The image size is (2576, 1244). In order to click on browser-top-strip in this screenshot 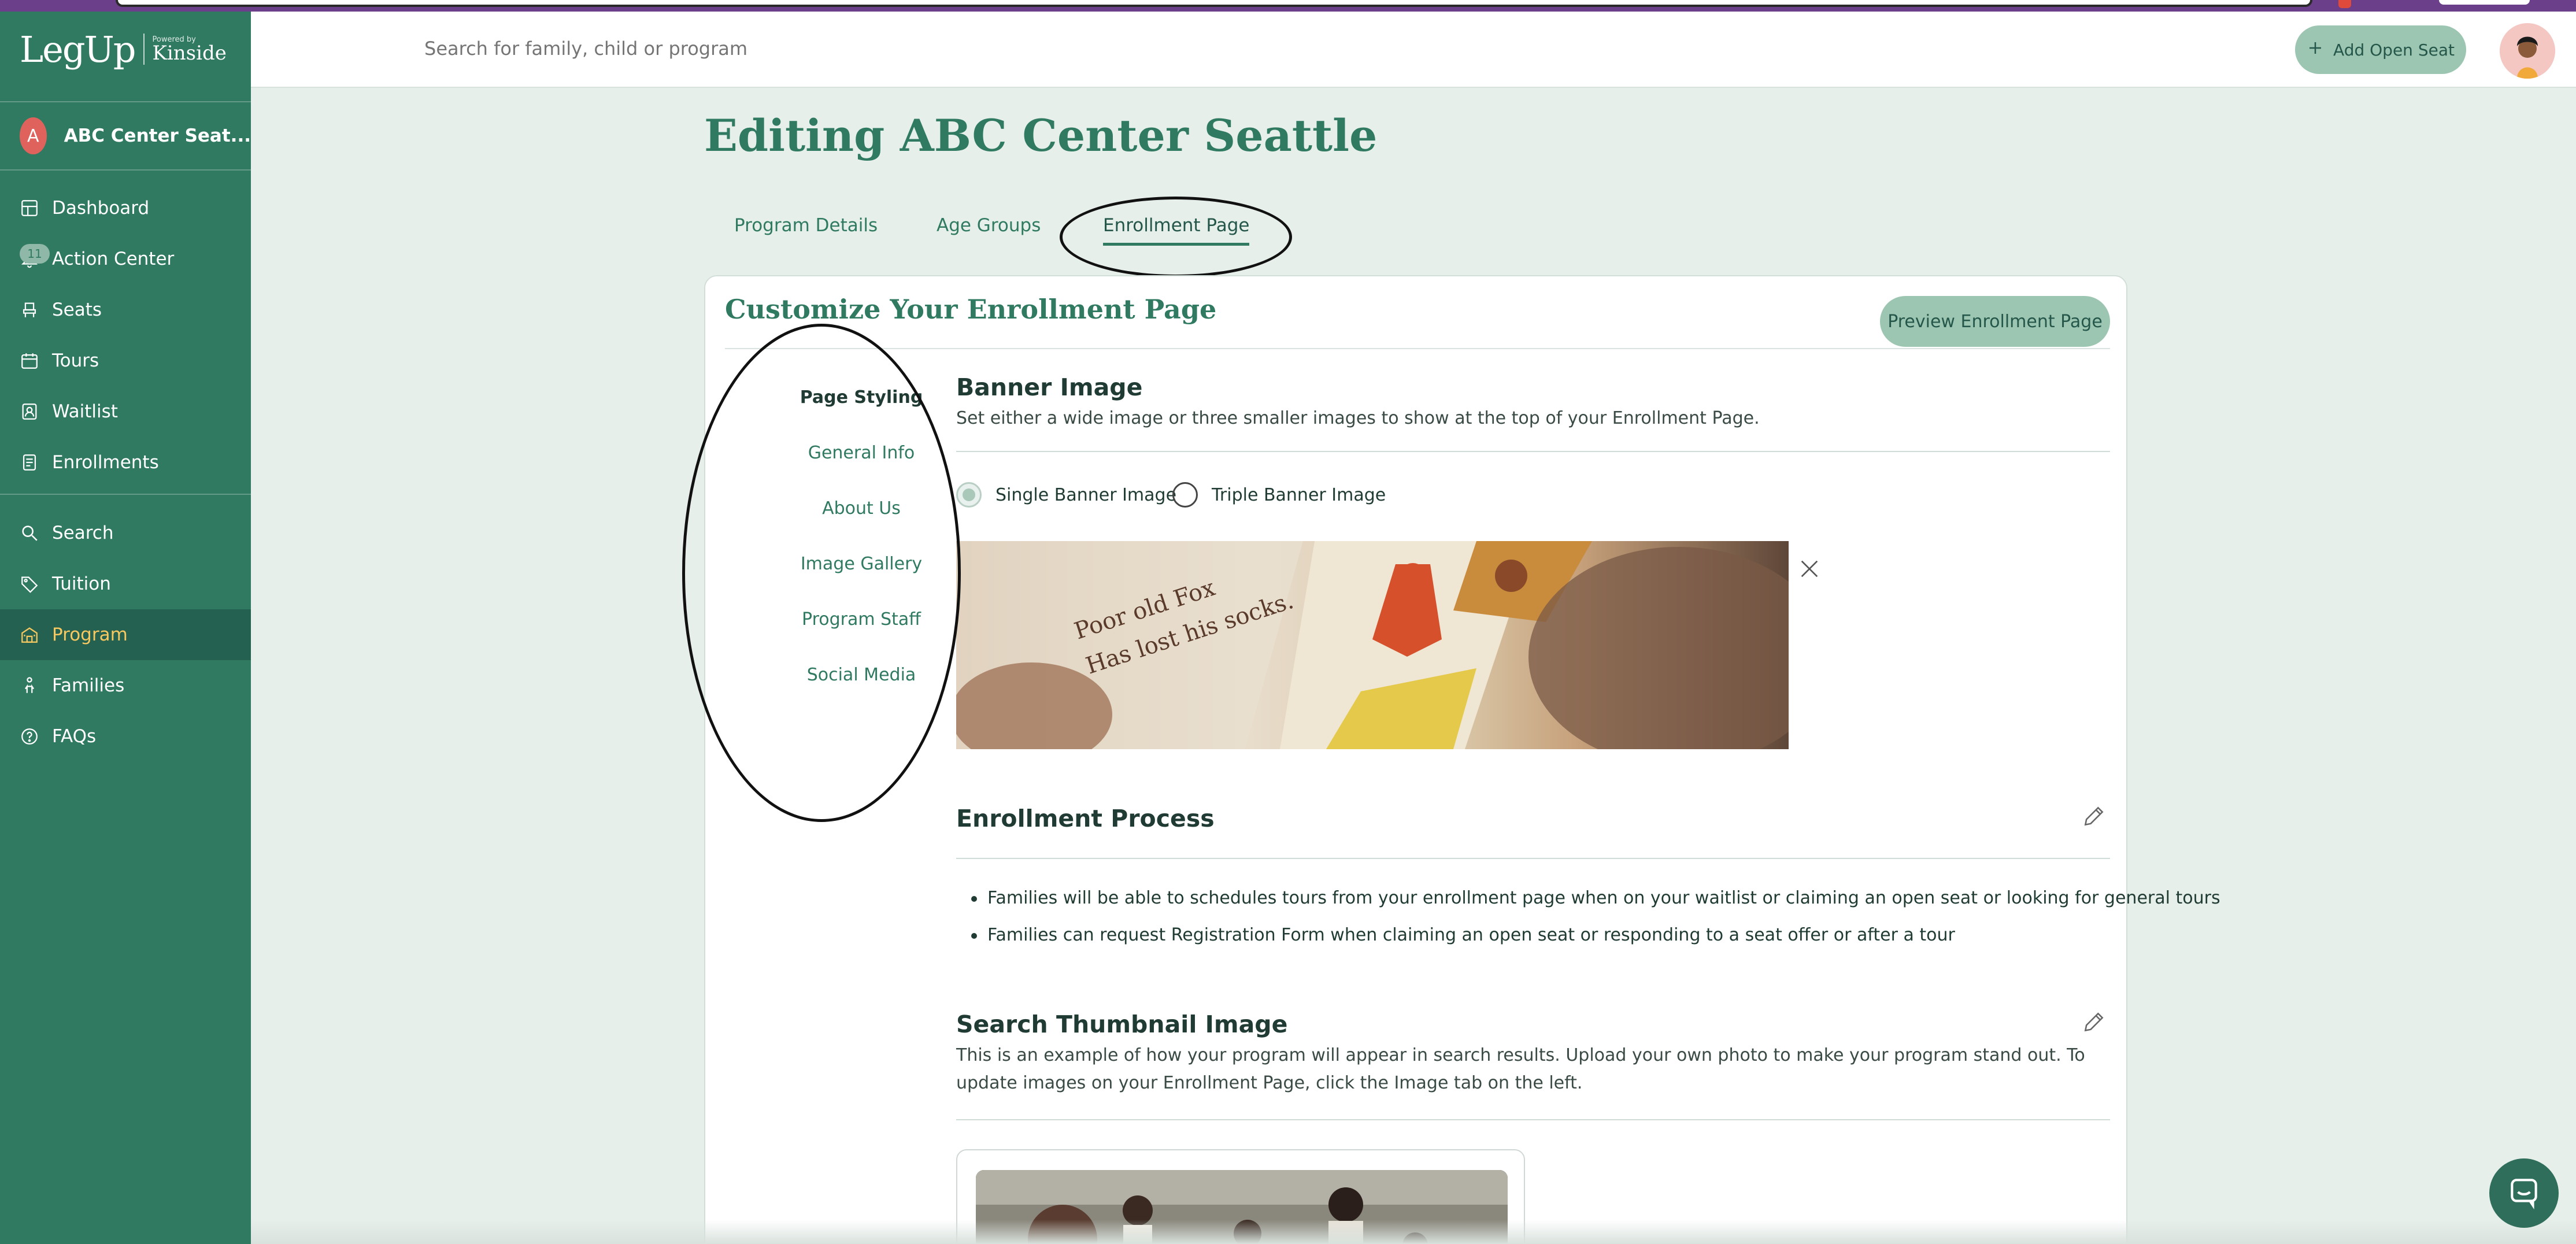, I will do `click(1288, 6)`.